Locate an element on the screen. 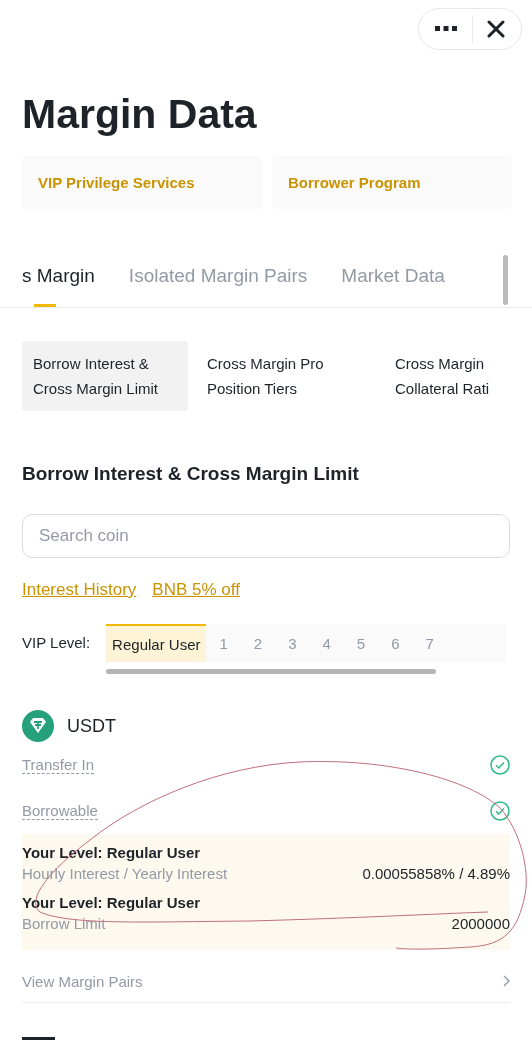  detail-value: 0.00055858% / 4.89% is located at coordinates (436, 873).